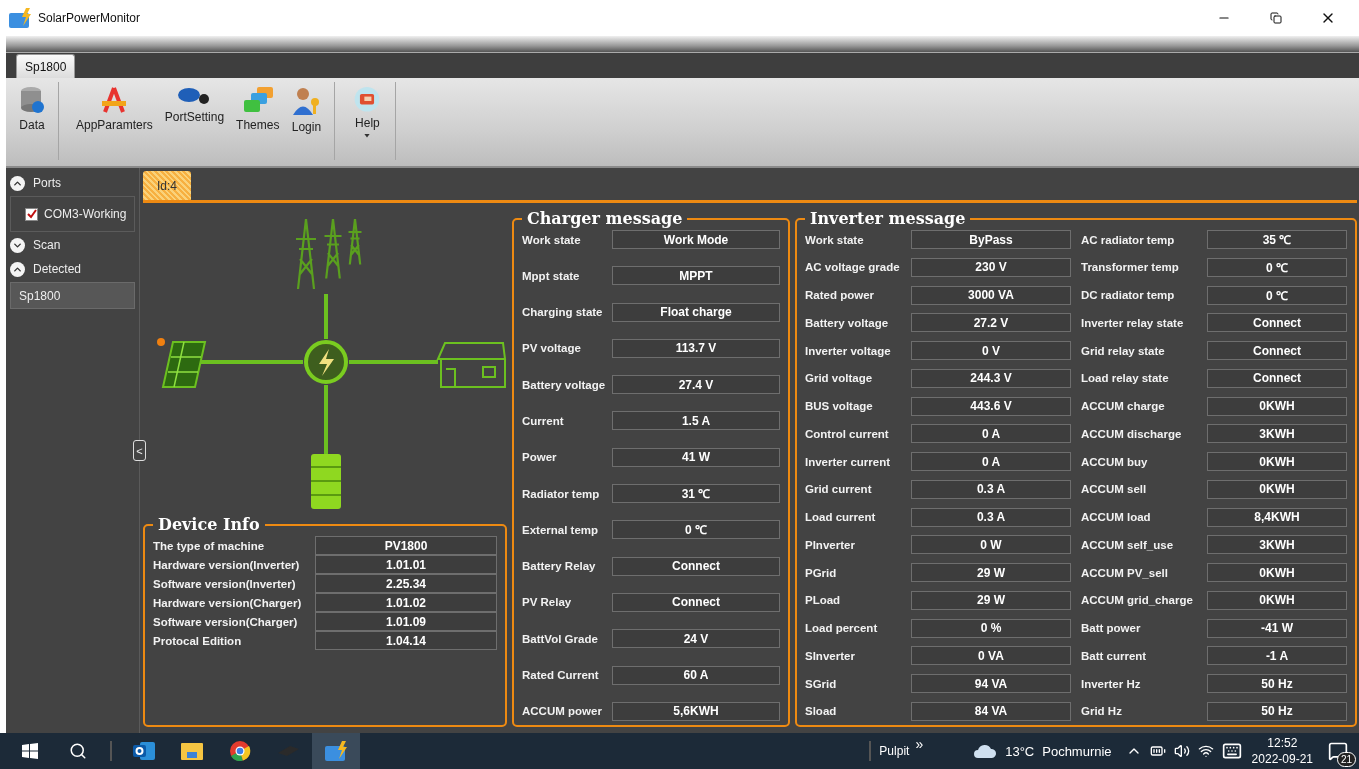 The height and width of the screenshot is (769, 1359). Describe the element at coordinates (696, 385) in the screenshot. I see `value-display: 27.4 V` at that location.